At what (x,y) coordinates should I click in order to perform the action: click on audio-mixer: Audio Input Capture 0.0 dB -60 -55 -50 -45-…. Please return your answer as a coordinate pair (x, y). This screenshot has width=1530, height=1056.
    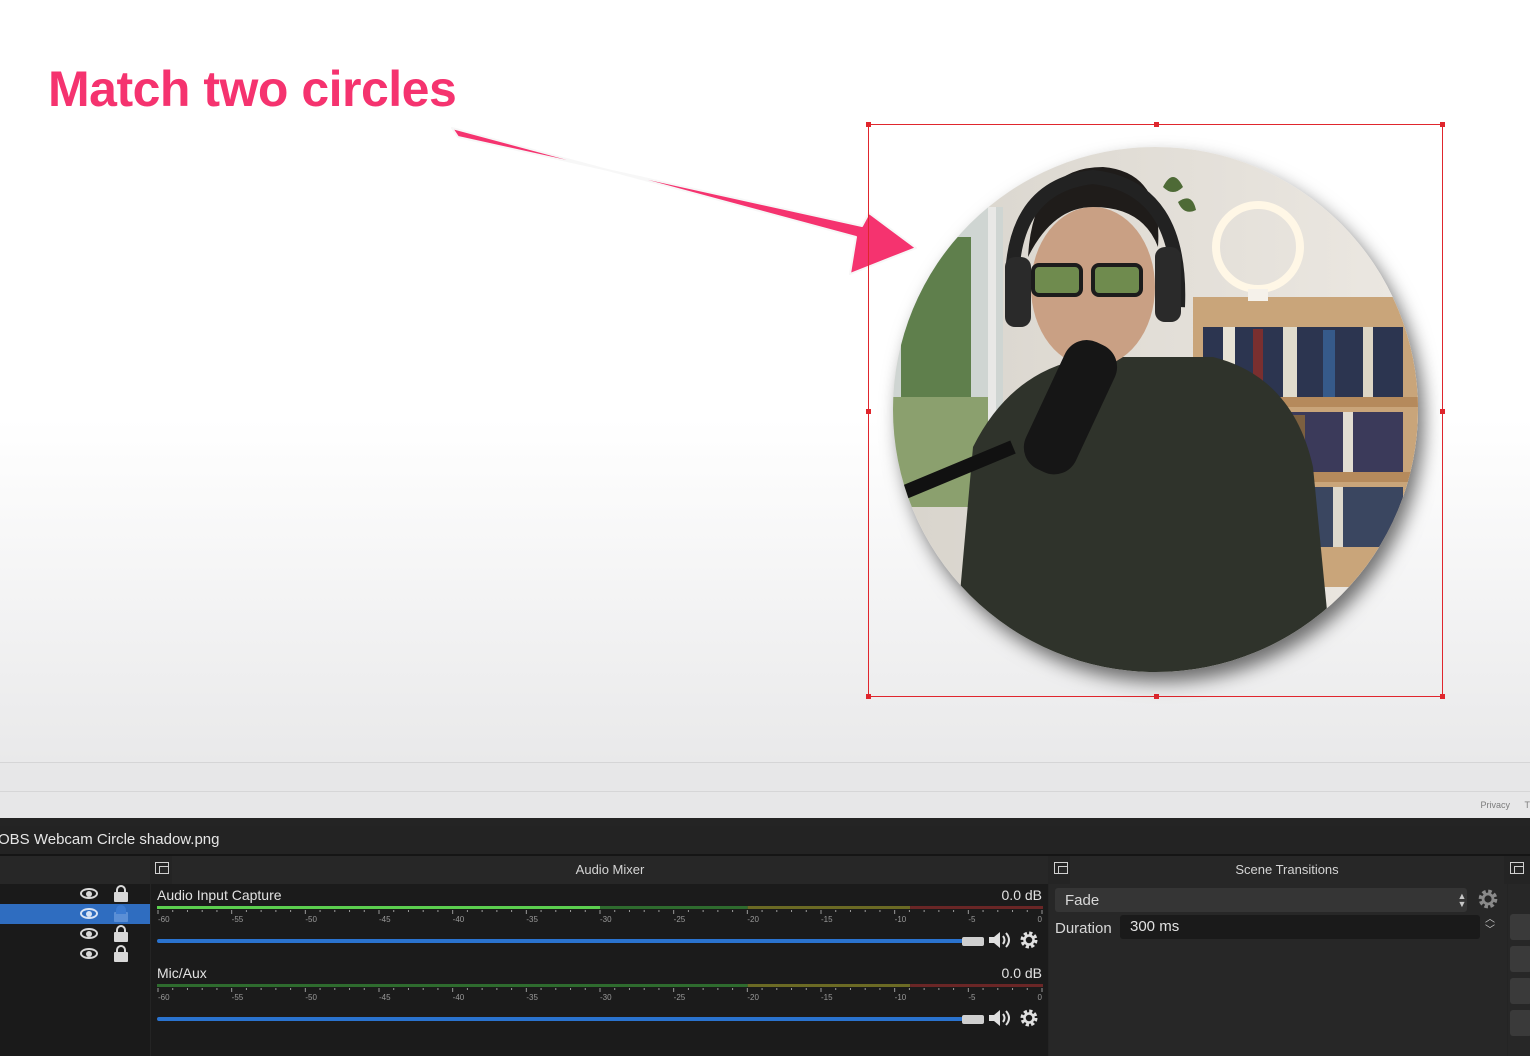
    Looking at the image, I should click on (599, 970).